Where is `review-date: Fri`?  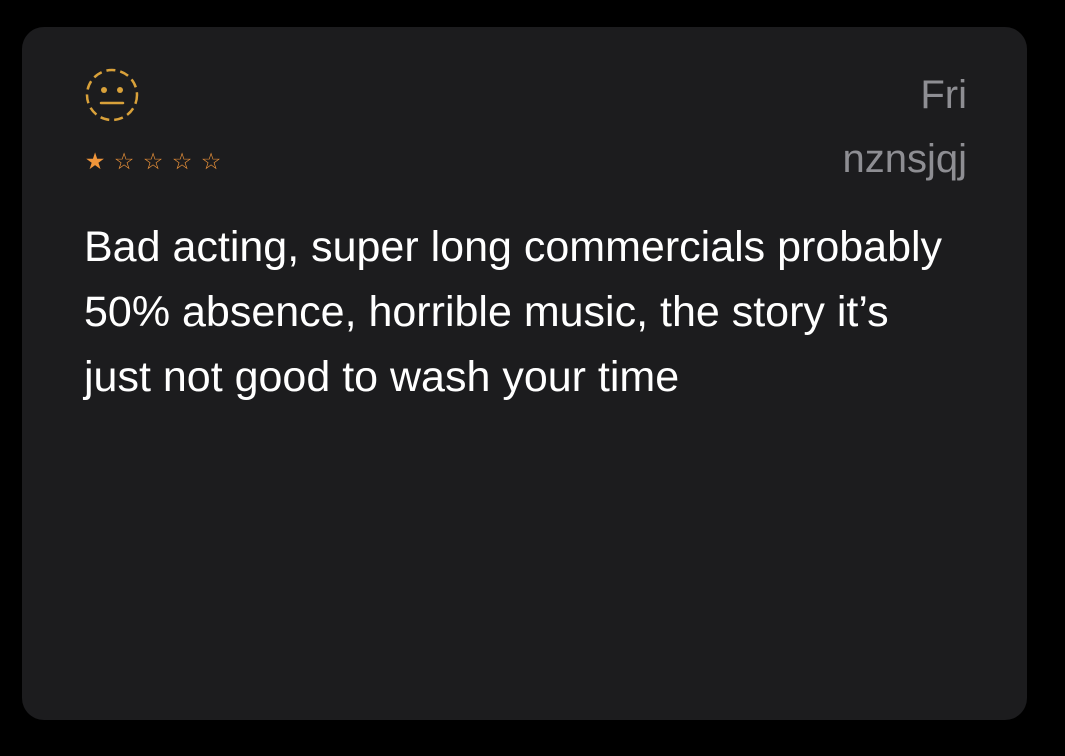
review-date: Fri is located at coordinates (943, 95).